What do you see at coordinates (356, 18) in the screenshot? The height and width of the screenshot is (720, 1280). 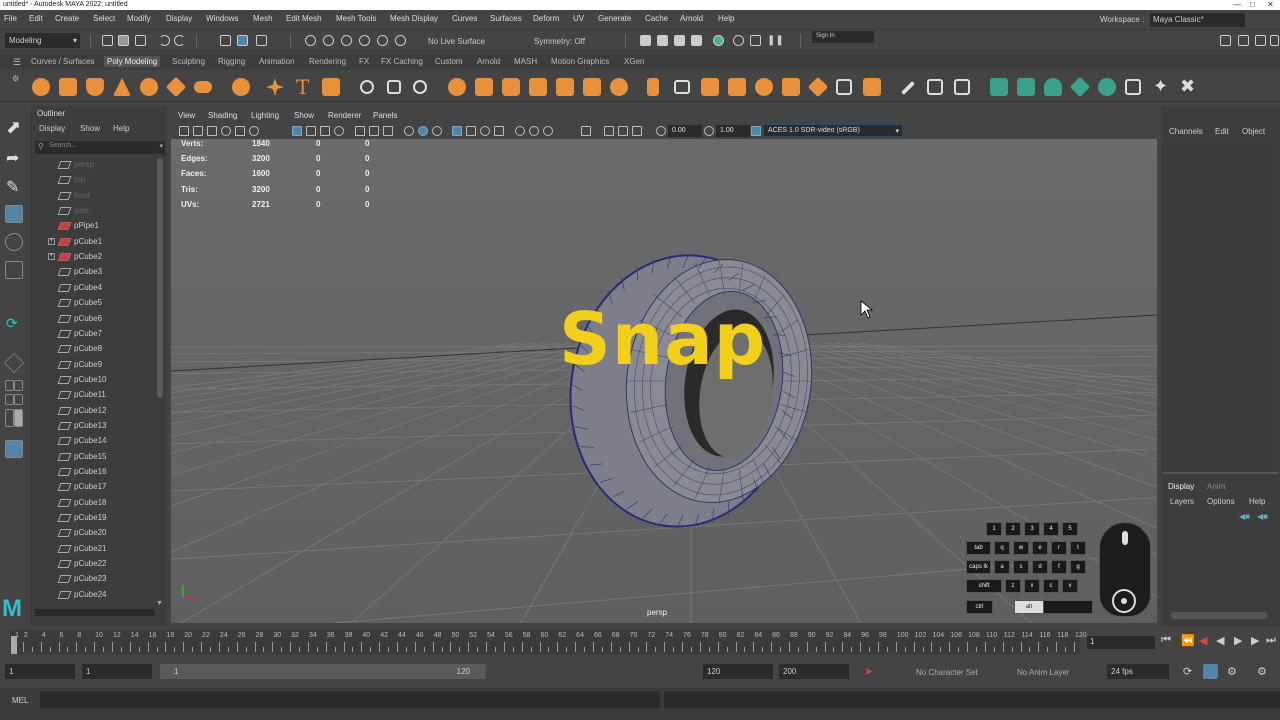 I see `menu-mesh-tools: Mesh Tools` at bounding box center [356, 18].